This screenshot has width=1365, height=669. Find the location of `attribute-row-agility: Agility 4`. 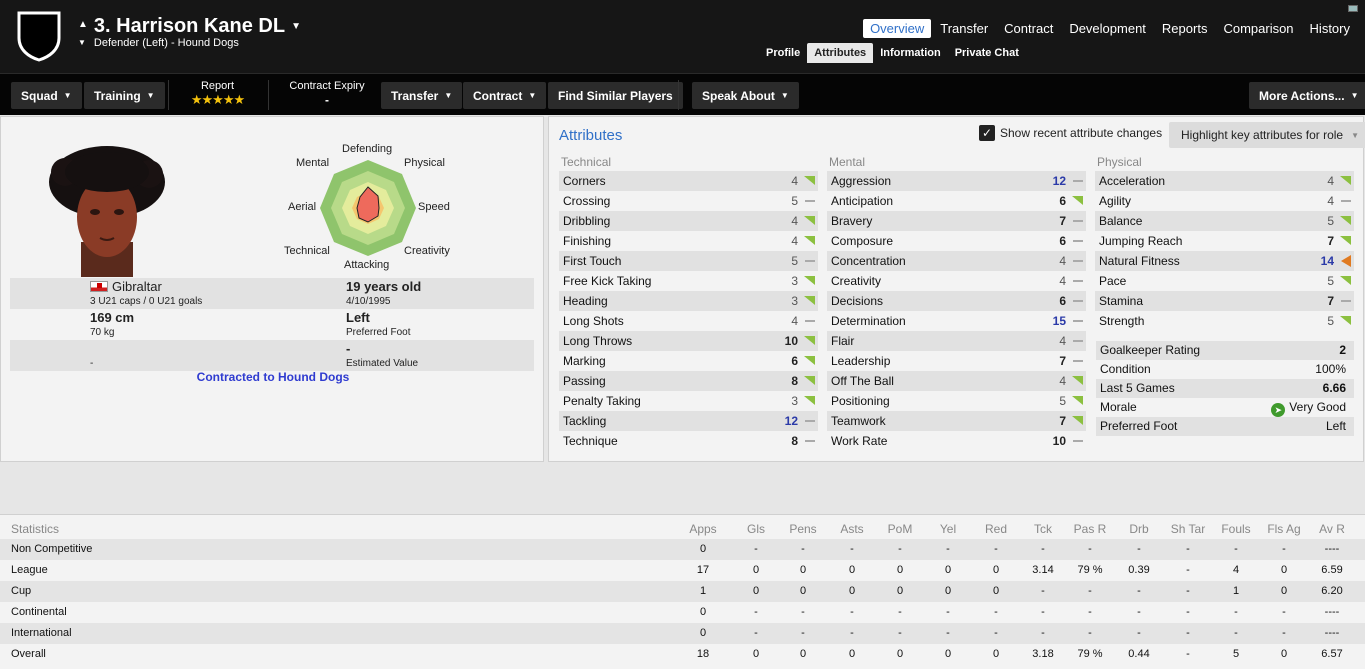

attribute-row-agility: Agility 4 is located at coordinates (1224, 201).